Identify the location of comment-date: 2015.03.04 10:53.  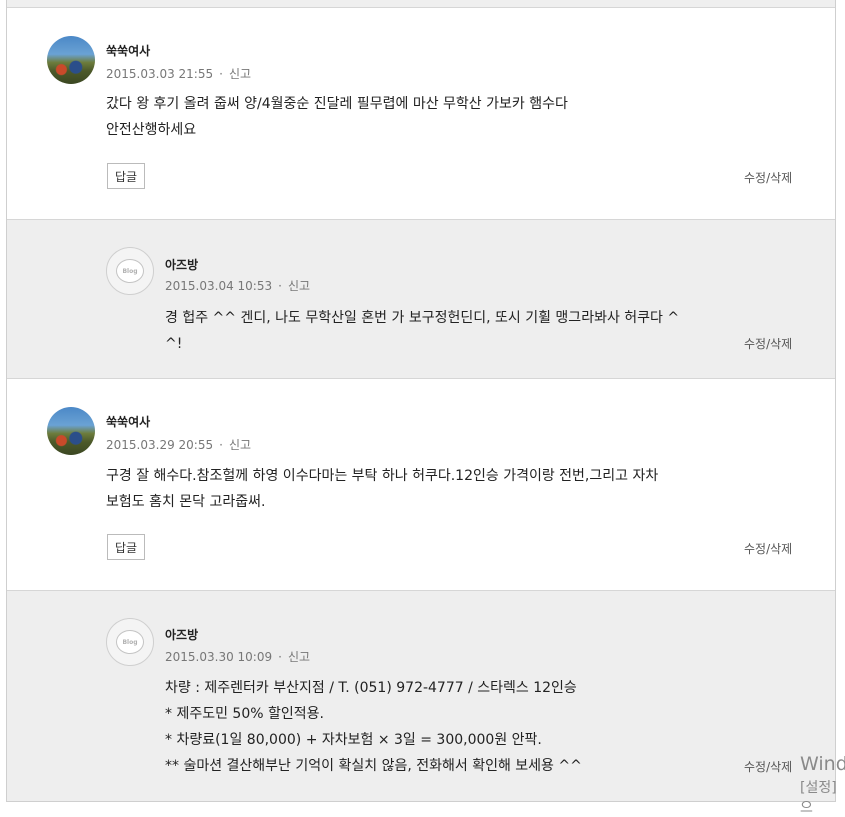
(219, 286).